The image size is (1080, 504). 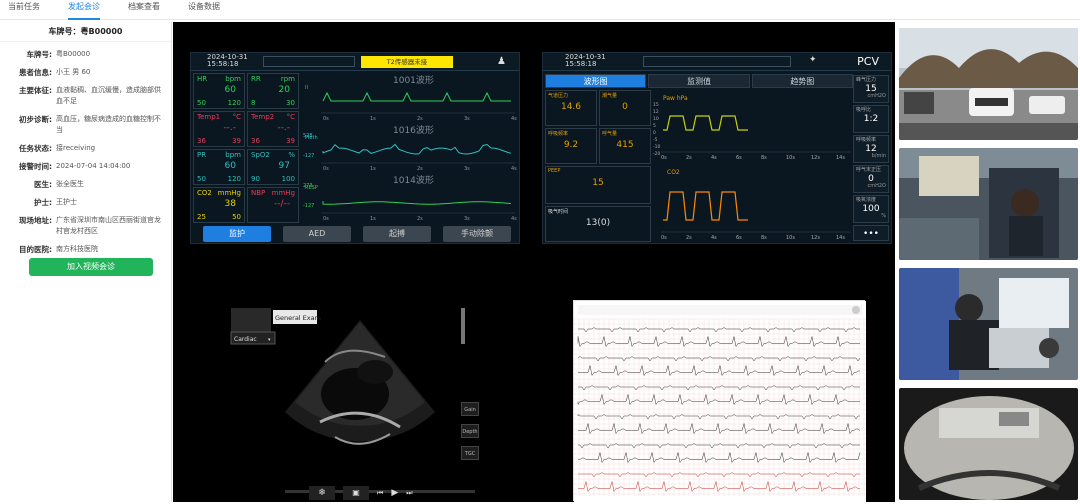 I want to click on tab-start-consult: 发起会诊, so click(x=84, y=10).